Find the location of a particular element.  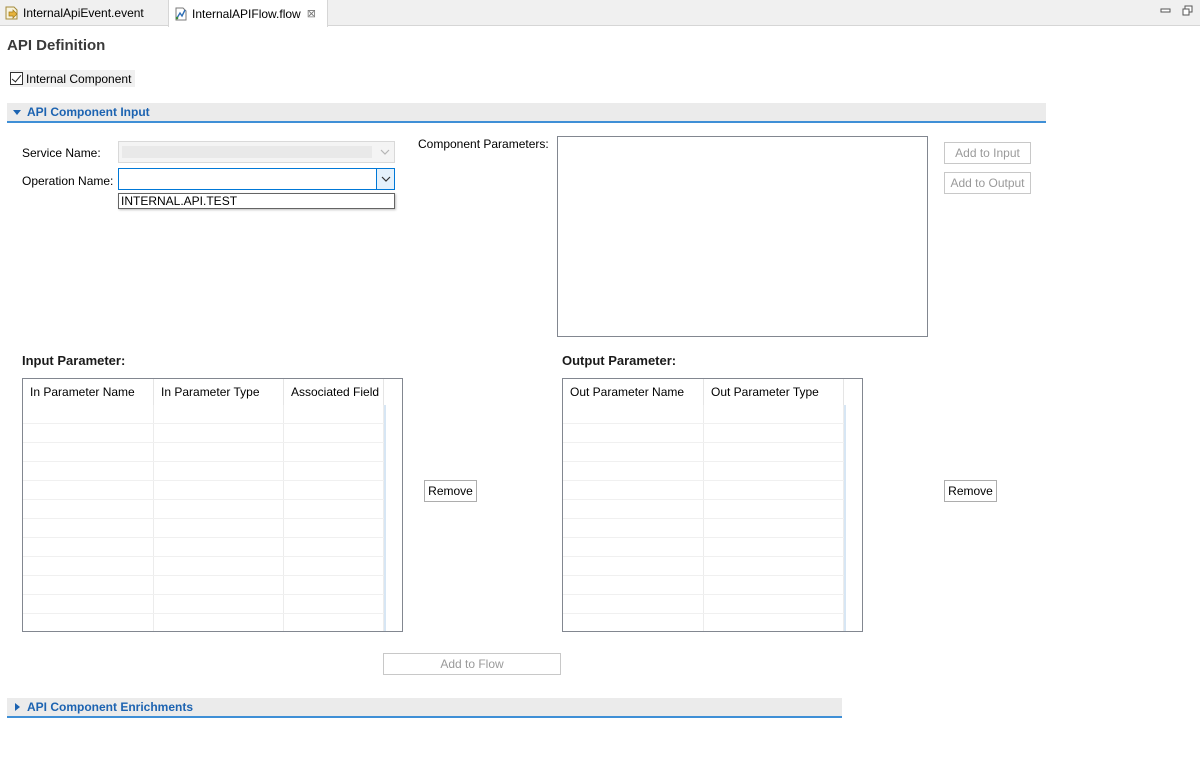

remove-output-button: Remove is located at coordinates (970, 491).